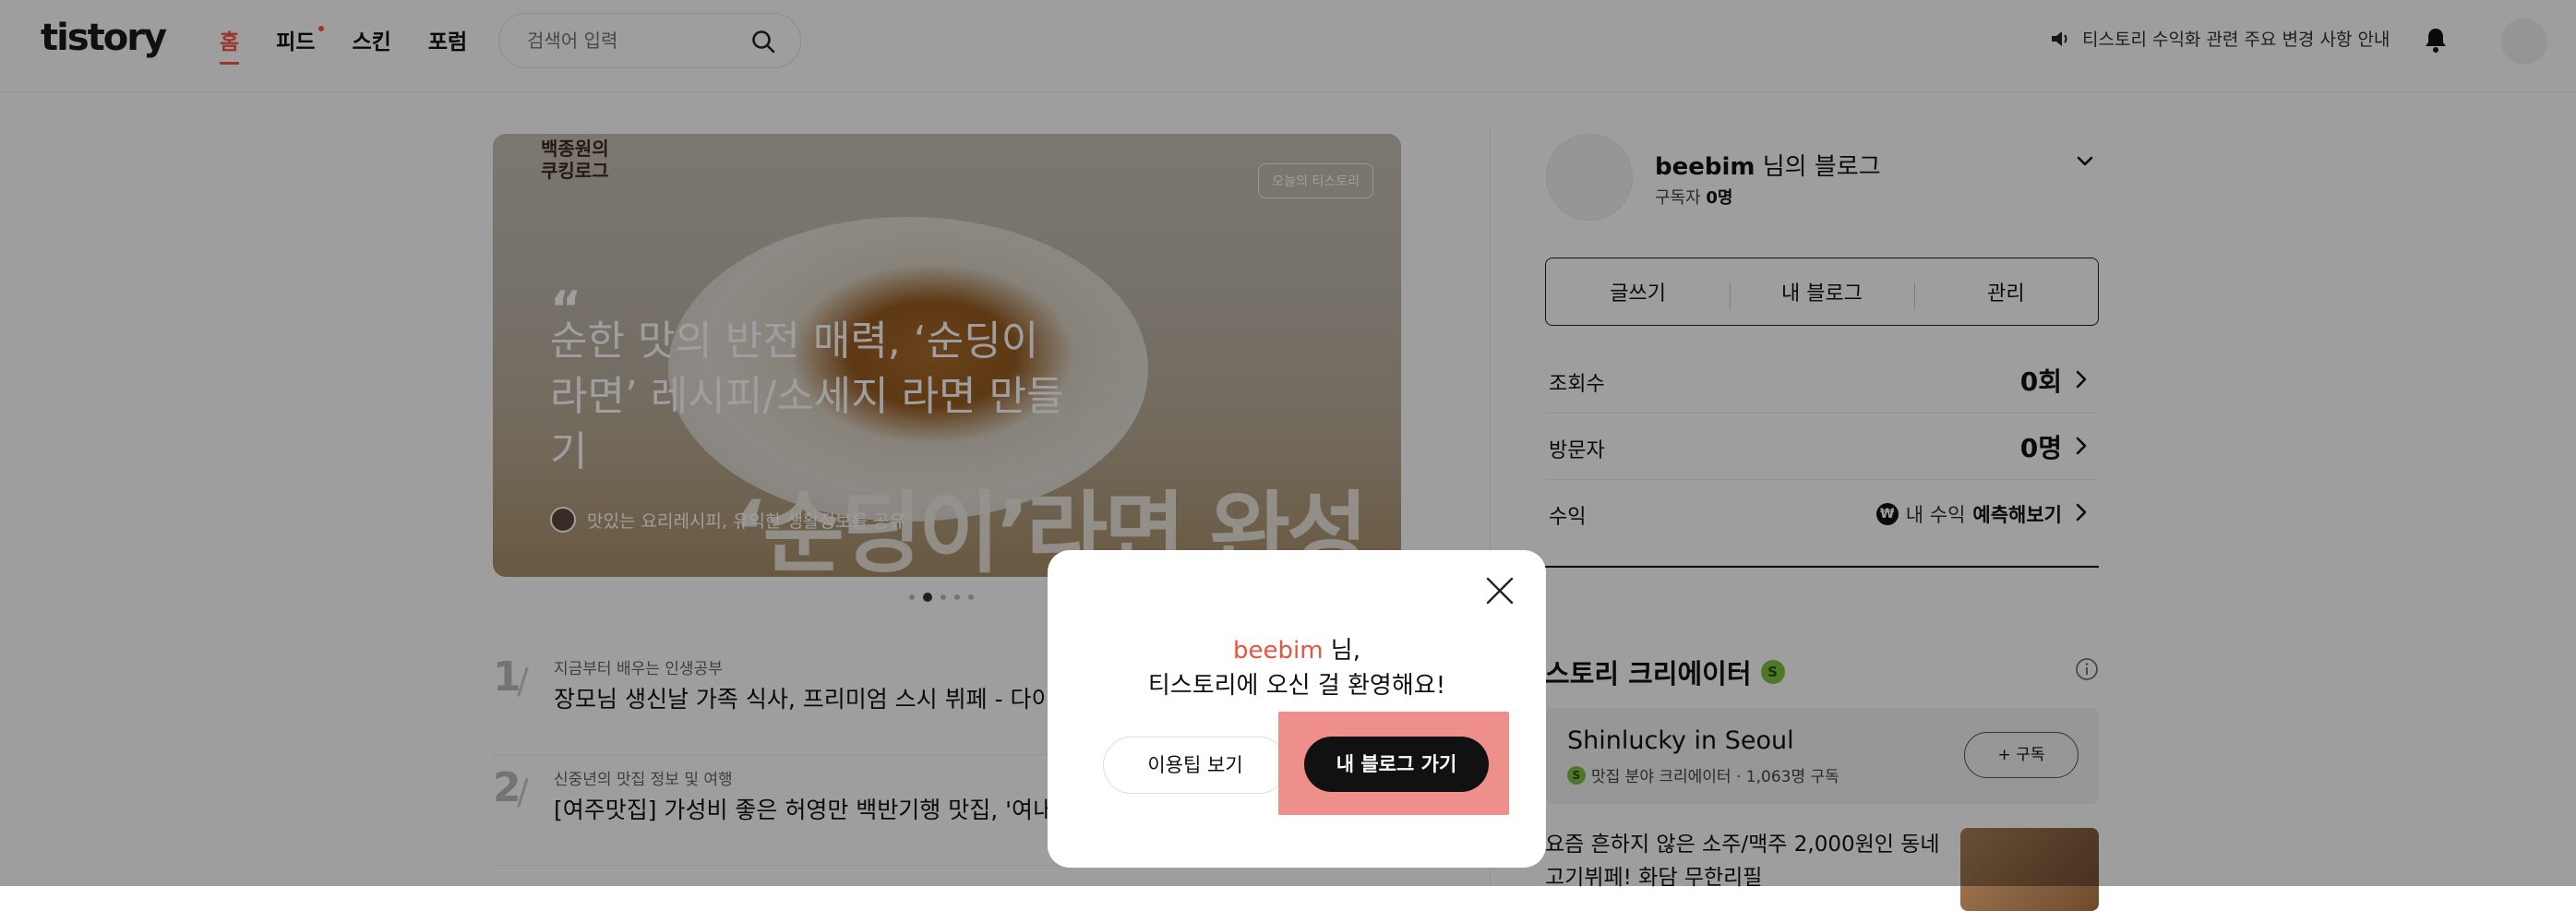 The width and height of the screenshot is (2576, 911). Describe the element at coordinates (1397, 764) in the screenshot. I see `go-to-my-blog-button: 내 블로그 가기` at that location.